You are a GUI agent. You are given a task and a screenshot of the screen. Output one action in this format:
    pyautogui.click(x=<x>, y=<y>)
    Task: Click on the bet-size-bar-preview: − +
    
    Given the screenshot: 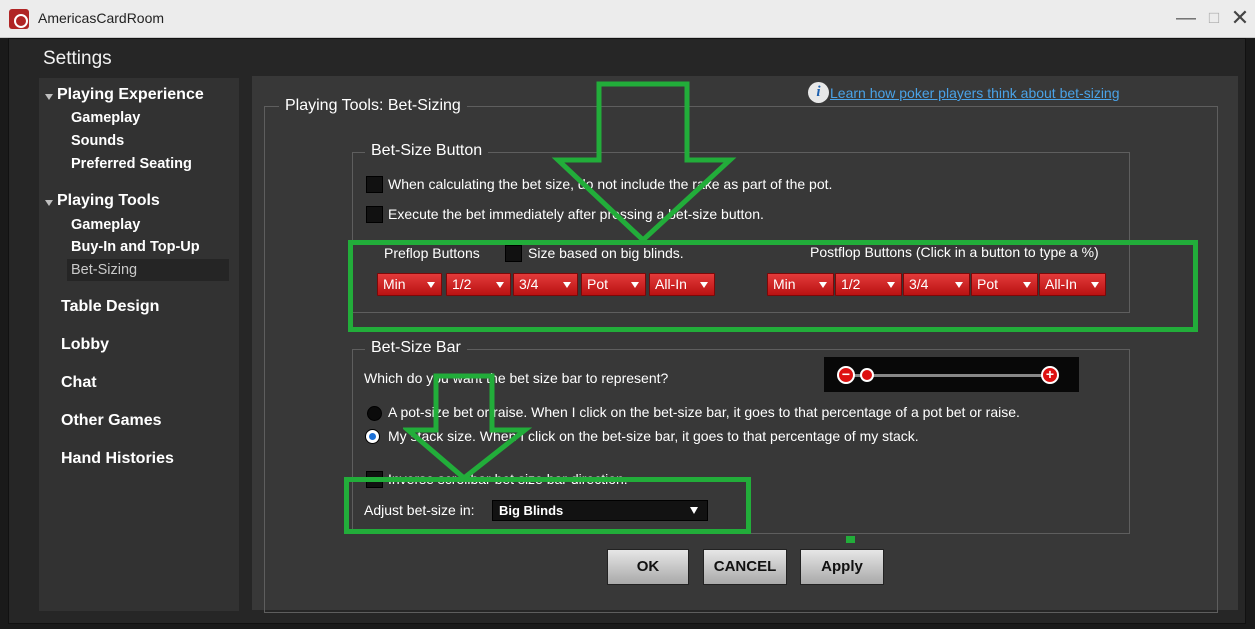 What is the action you would take?
    pyautogui.click(x=951, y=374)
    